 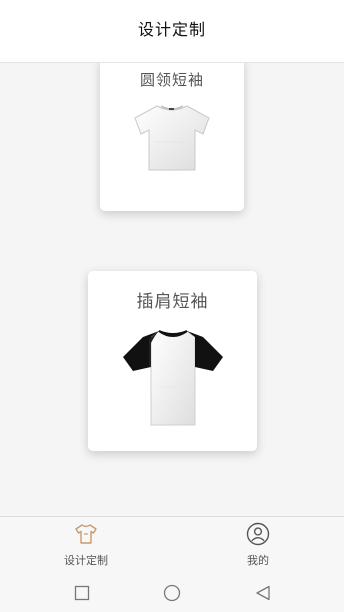 What do you see at coordinates (82, 593) in the screenshot?
I see `recent-apps-icon` at bounding box center [82, 593].